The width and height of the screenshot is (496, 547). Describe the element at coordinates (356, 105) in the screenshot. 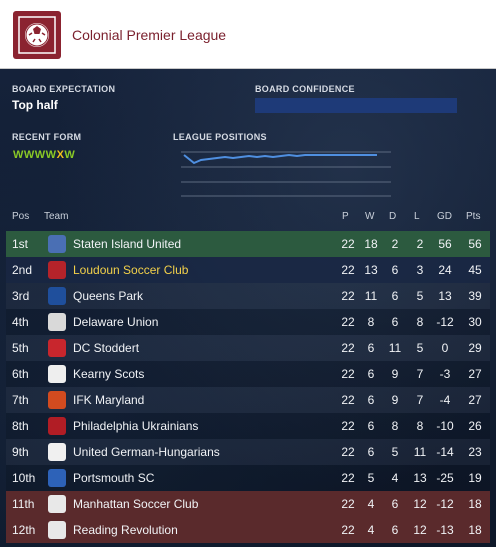

I see `board-confidence-bar` at that location.